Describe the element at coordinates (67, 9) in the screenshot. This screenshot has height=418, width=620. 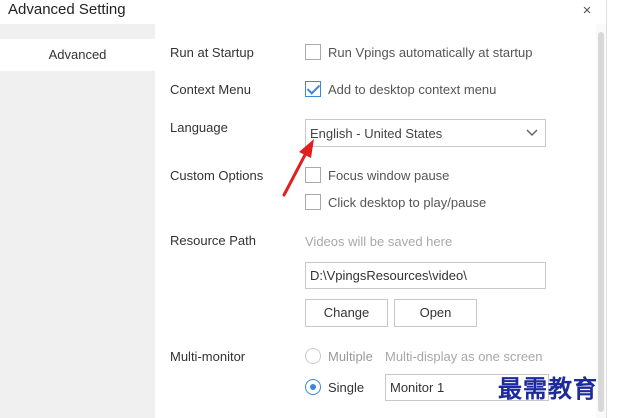
I see `window-title: Advanced Setting` at that location.